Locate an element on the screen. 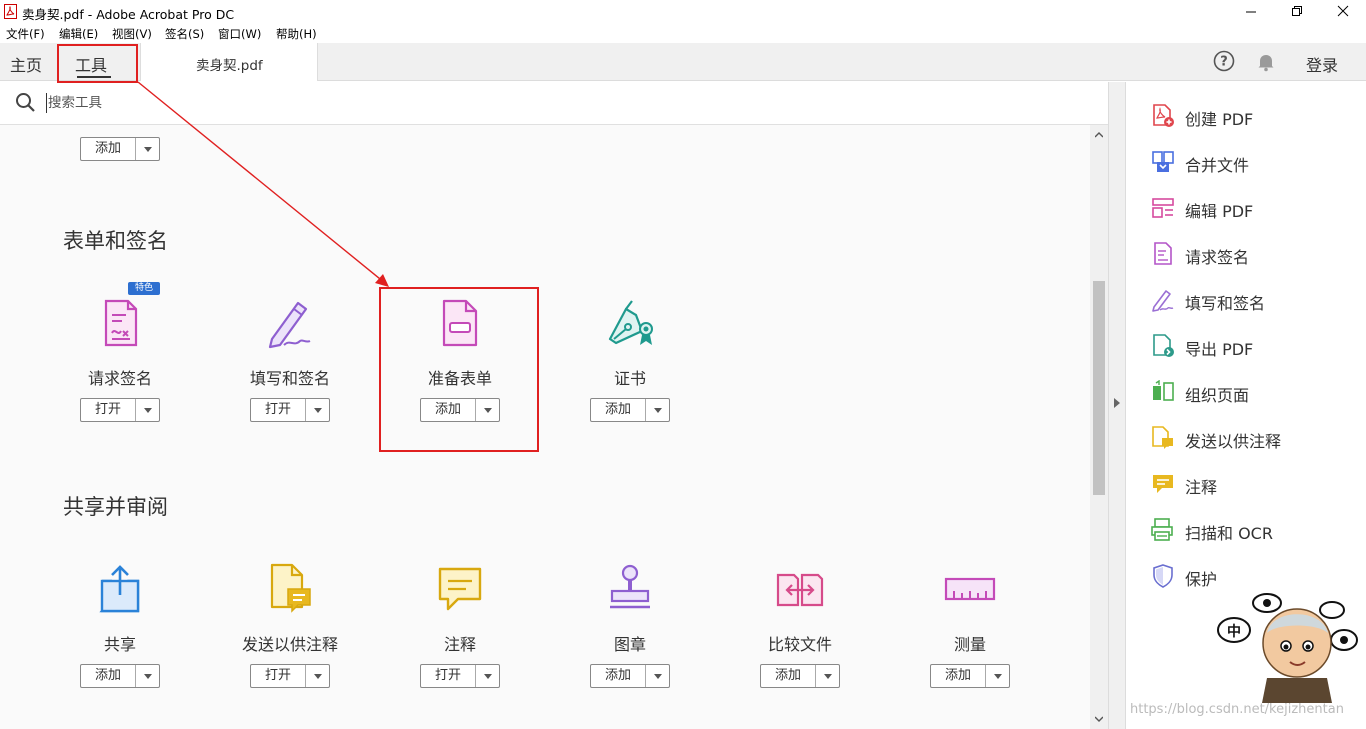 The height and width of the screenshot is (729, 1366). menu-edit: 编辑(E) is located at coordinates (78, 34).